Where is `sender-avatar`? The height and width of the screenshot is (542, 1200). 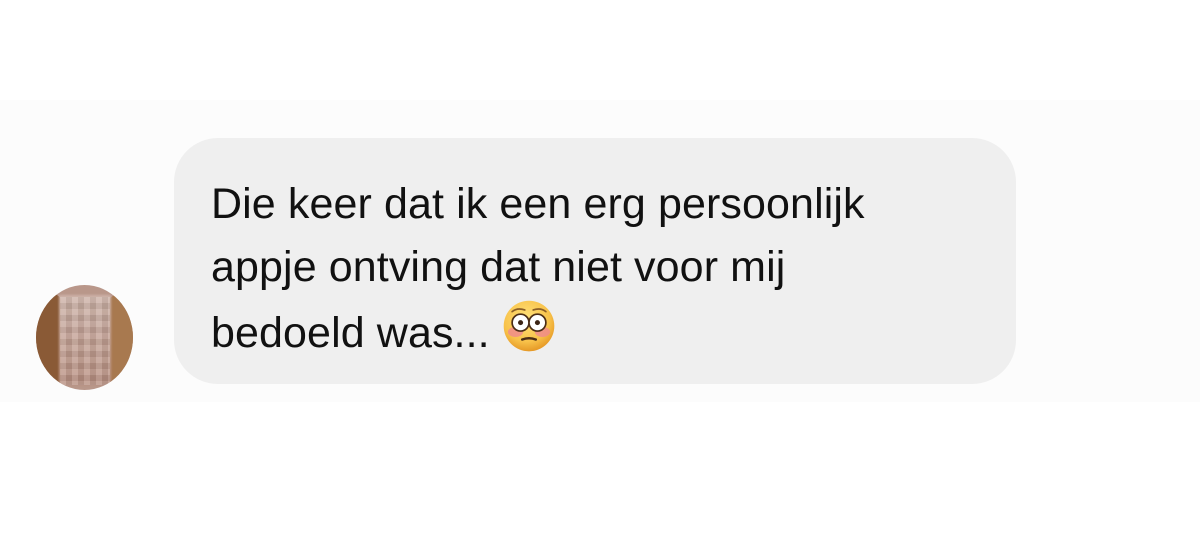
sender-avatar is located at coordinates (84, 337).